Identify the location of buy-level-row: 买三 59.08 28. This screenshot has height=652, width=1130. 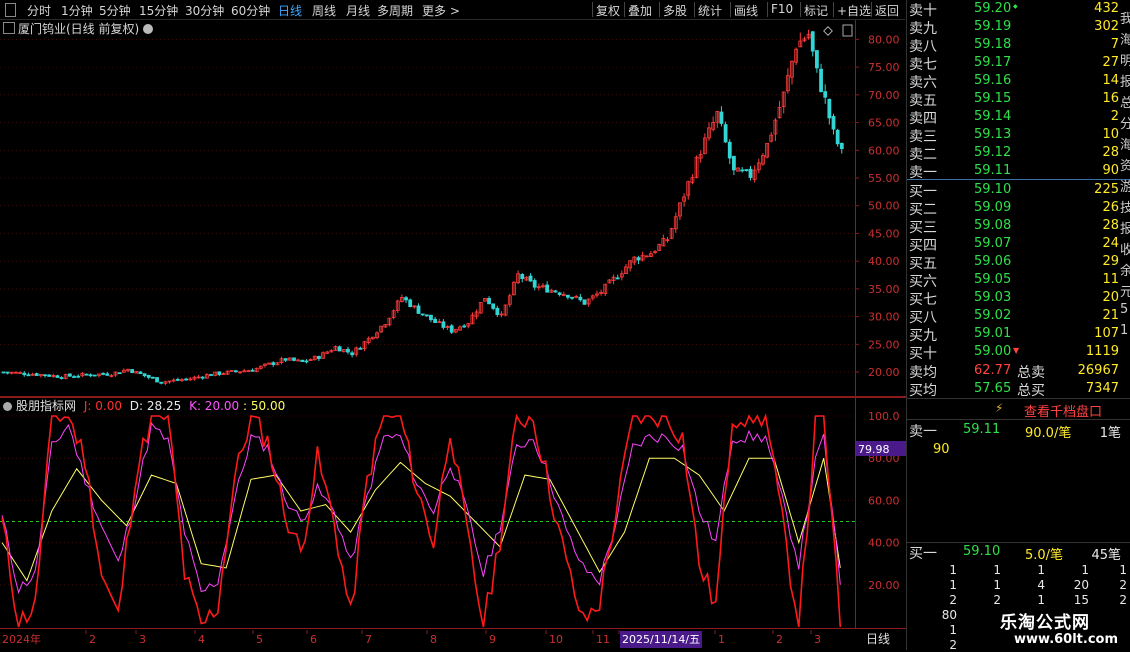
(1018, 226).